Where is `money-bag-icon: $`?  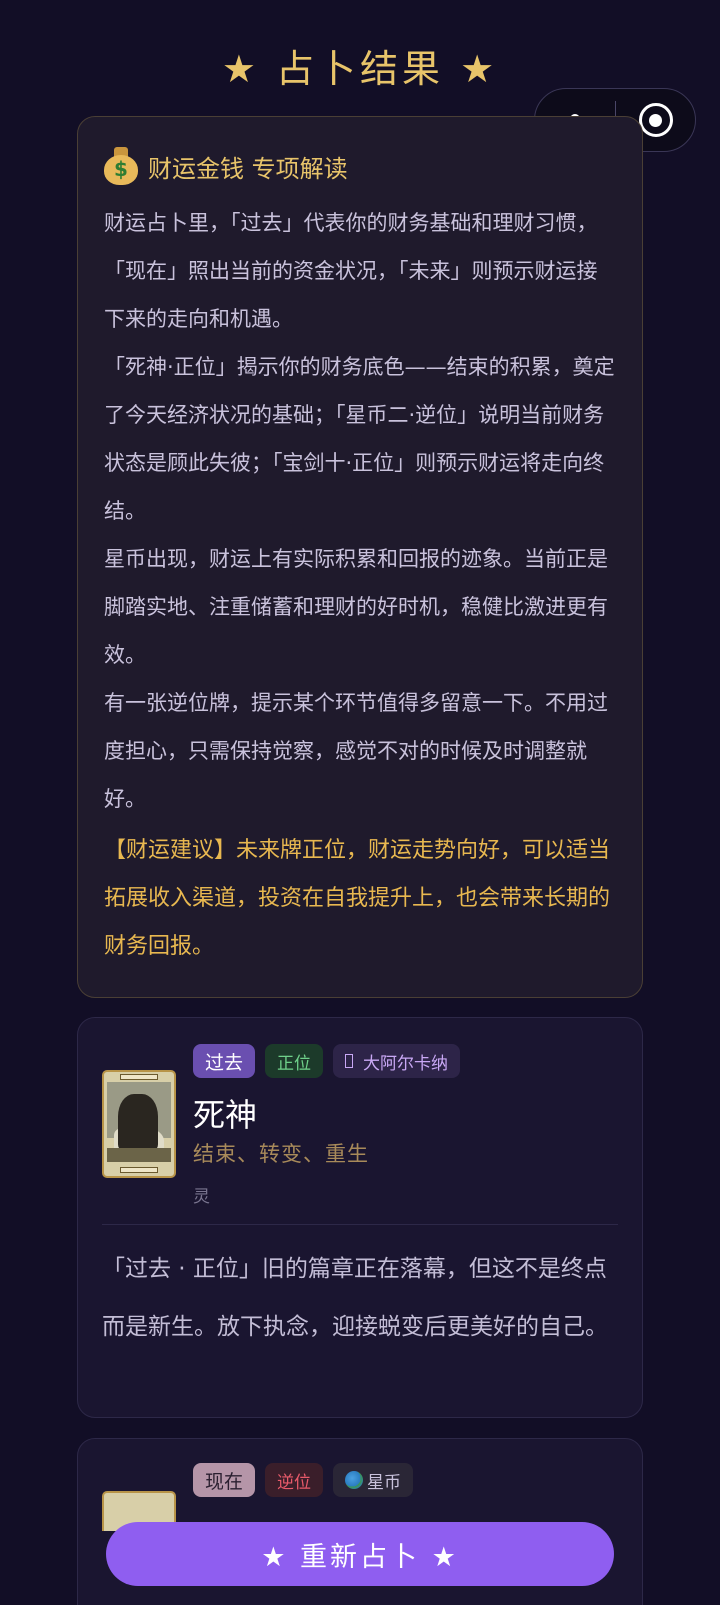 money-bag-icon: $ is located at coordinates (121, 166).